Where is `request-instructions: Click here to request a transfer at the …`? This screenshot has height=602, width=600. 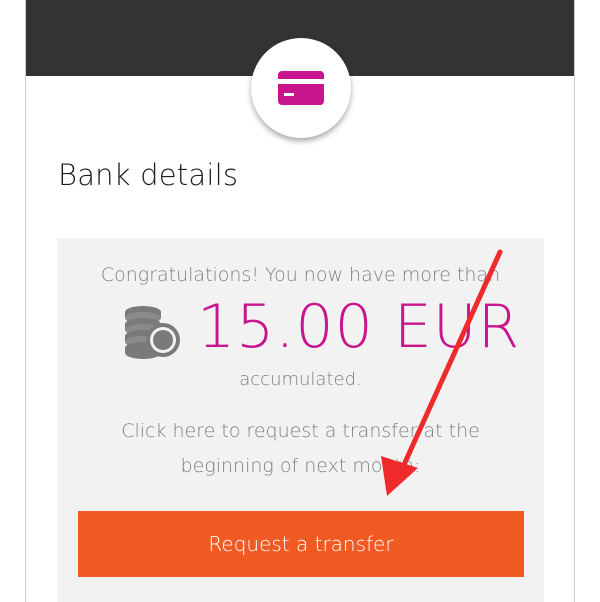
request-instructions: Click here to request a transfer at the … is located at coordinates (300, 448).